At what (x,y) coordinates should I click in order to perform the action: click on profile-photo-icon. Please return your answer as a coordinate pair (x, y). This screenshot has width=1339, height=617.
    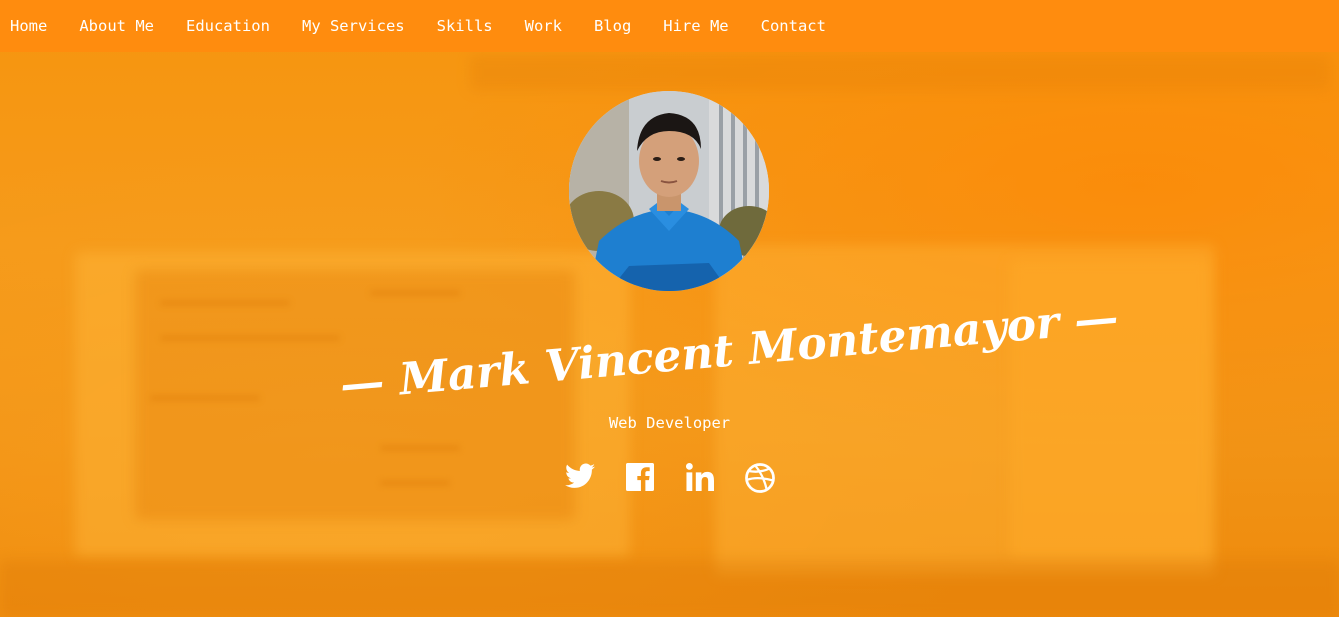
    Looking at the image, I should click on (669, 191).